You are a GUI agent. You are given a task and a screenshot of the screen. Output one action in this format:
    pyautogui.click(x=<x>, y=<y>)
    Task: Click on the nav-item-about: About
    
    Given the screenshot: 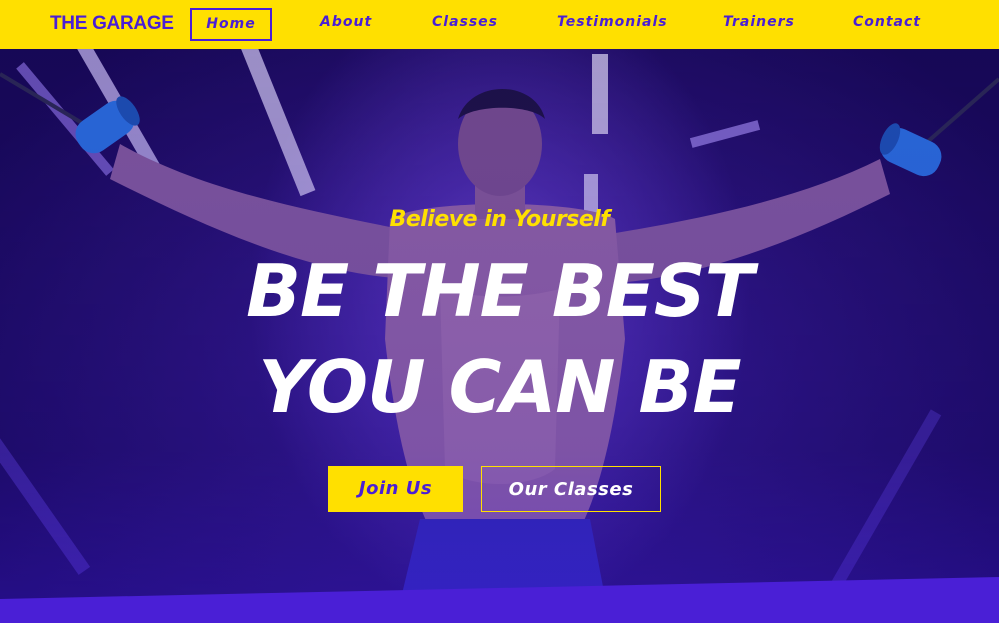 What is the action you would take?
    pyautogui.click(x=346, y=22)
    